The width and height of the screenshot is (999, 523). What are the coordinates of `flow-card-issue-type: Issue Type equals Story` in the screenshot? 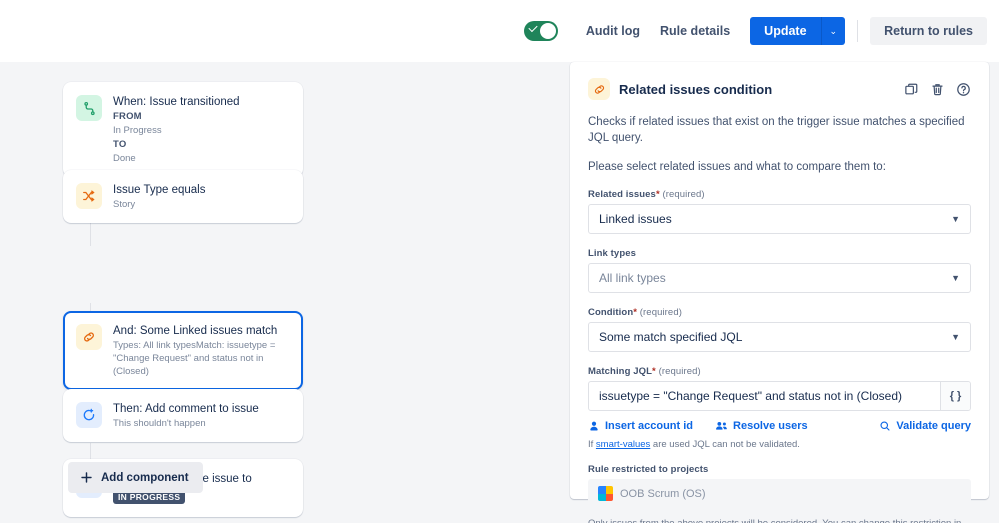 It's located at (183, 196).